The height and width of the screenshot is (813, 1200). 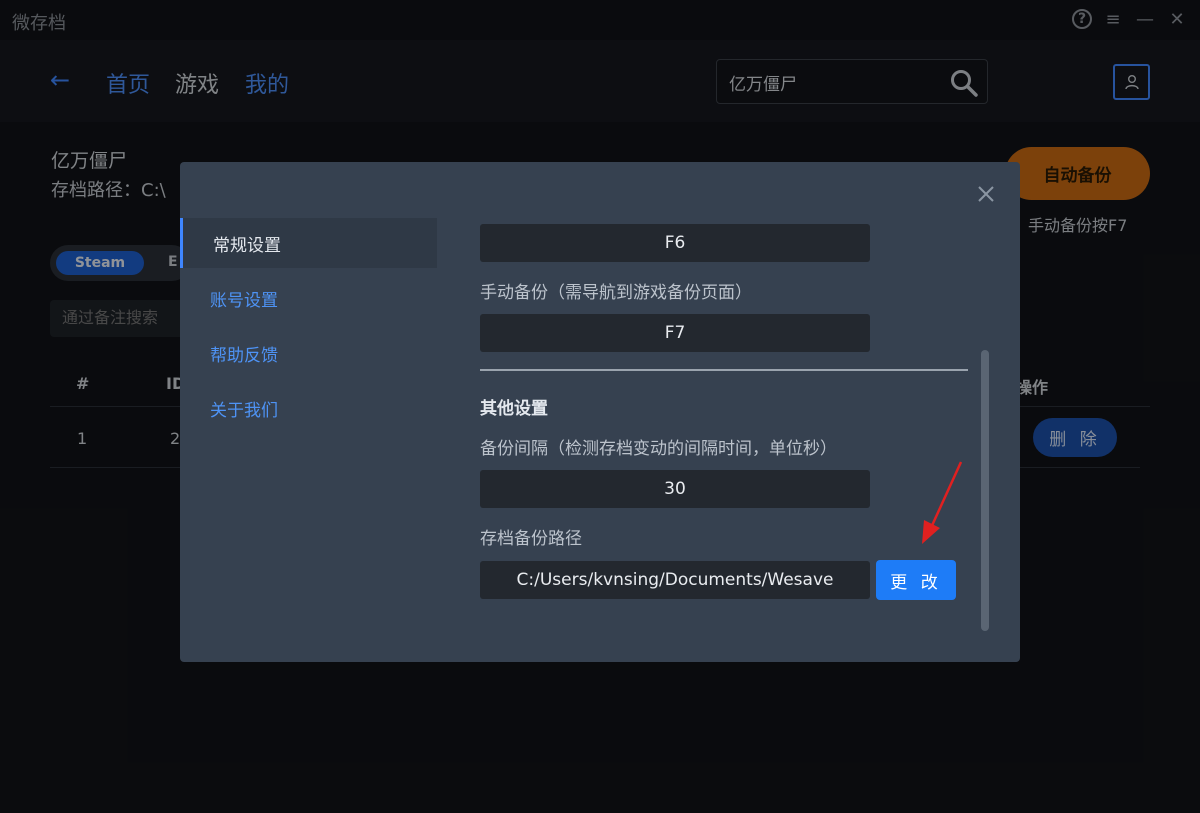 I want to click on sidebar-item-general: 常规设置, so click(x=308, y=243).